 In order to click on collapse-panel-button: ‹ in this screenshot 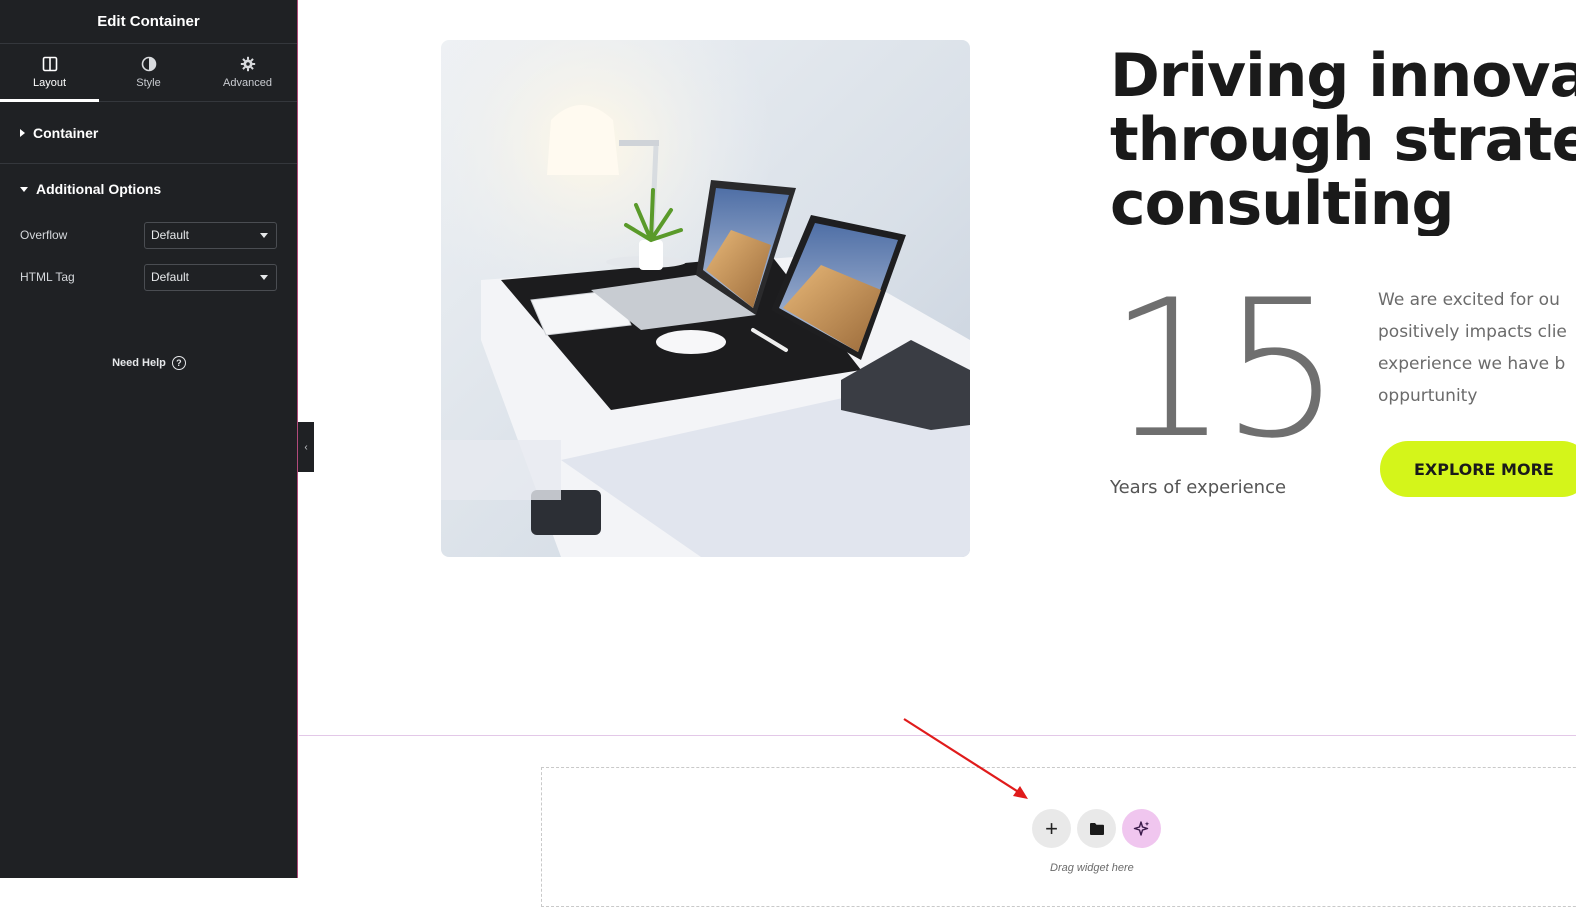, I will do `click(306, 447)`.